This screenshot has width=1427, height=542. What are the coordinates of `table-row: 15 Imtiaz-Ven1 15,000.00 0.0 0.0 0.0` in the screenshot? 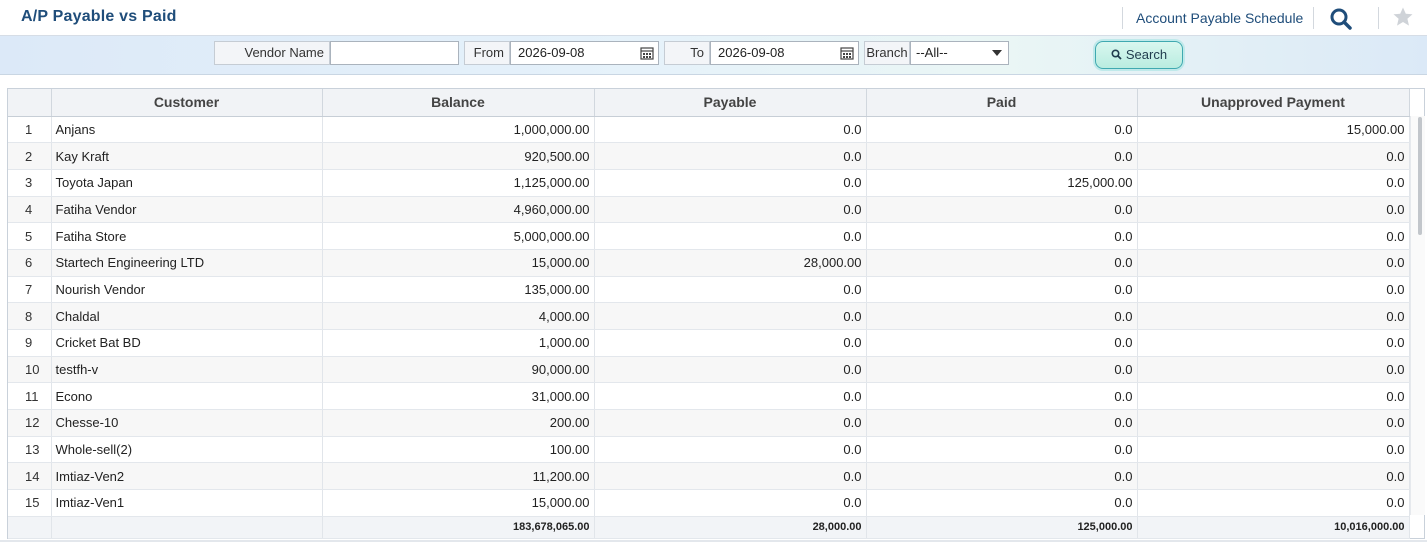 It's located at (709, 503).